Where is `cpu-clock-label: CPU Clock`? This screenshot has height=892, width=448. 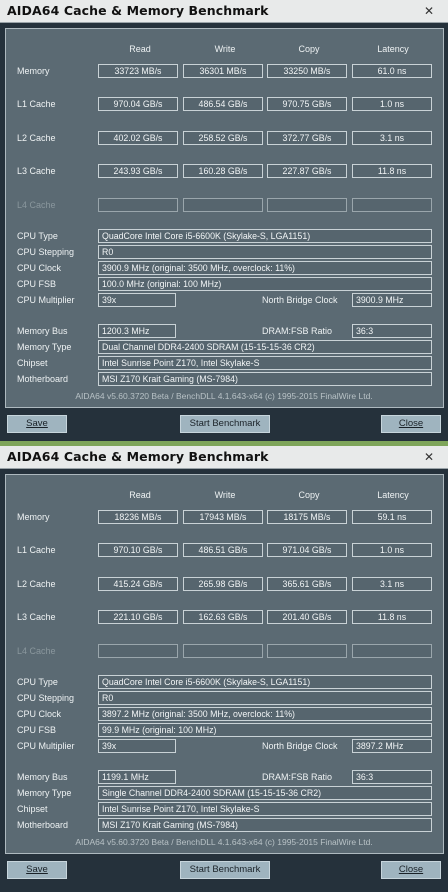
cpu-clock-label: CPU Clock is located at coordinates (39, 714).